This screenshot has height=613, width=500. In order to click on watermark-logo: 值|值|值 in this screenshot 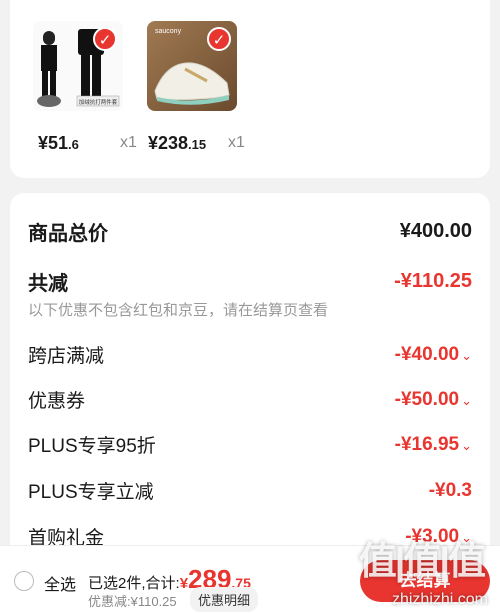, I will do `click(422, 562)`.